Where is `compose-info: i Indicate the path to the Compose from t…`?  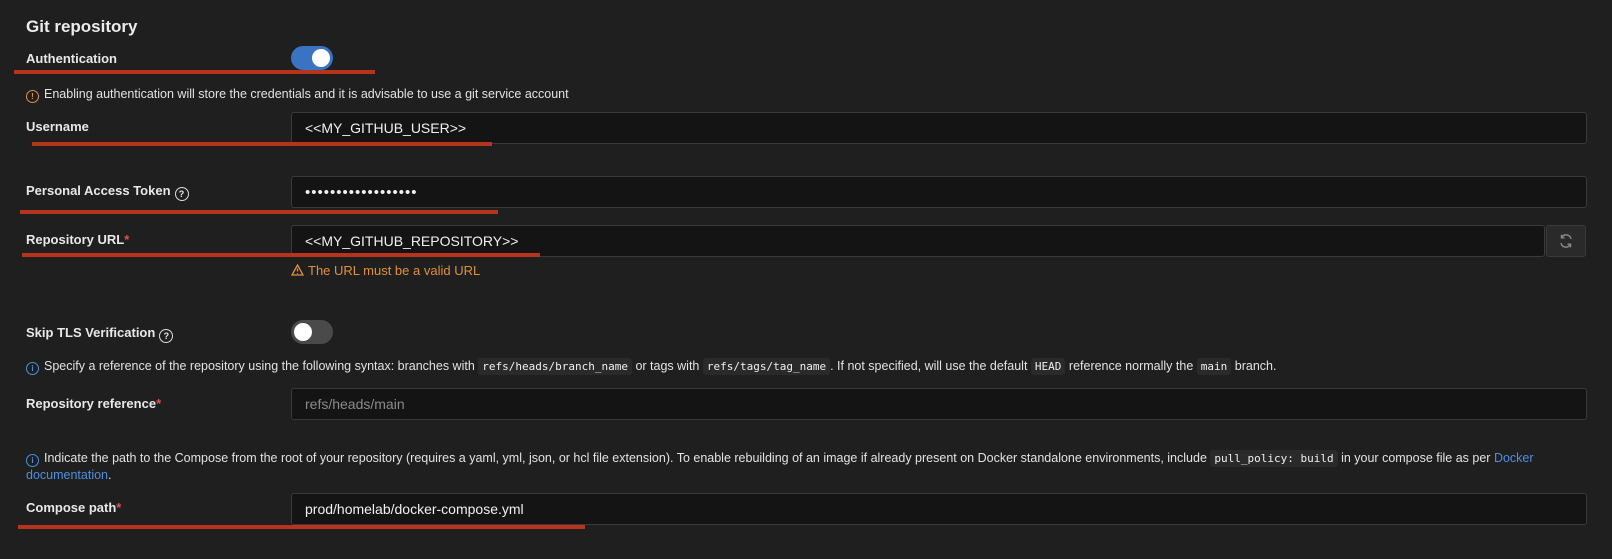
compose-info: i Indicate the path to the Compose from t… is located at coordinates (803, 467).